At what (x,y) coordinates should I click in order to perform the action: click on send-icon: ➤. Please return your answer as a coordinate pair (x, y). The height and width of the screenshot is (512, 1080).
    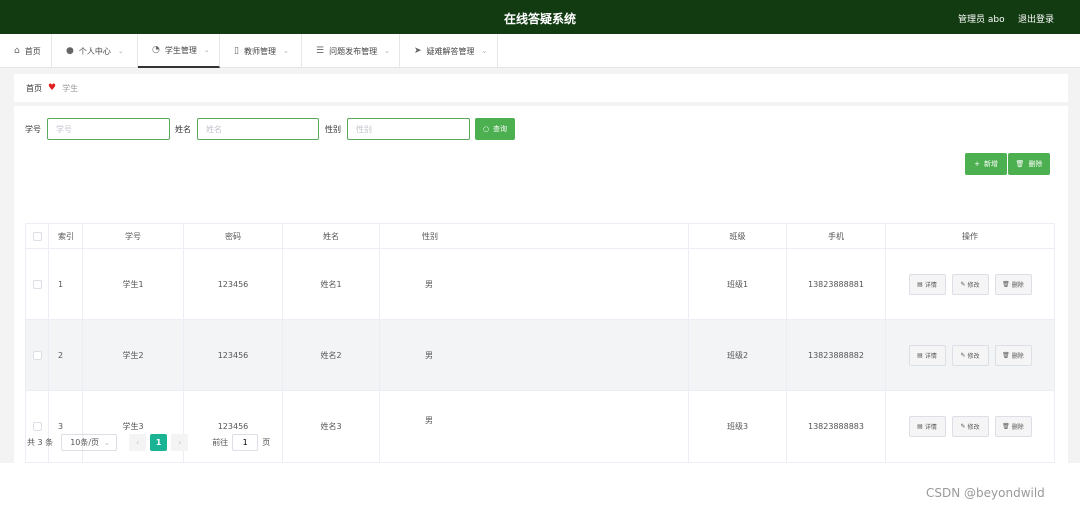
    Looking at the image, I should click on (418, 51).